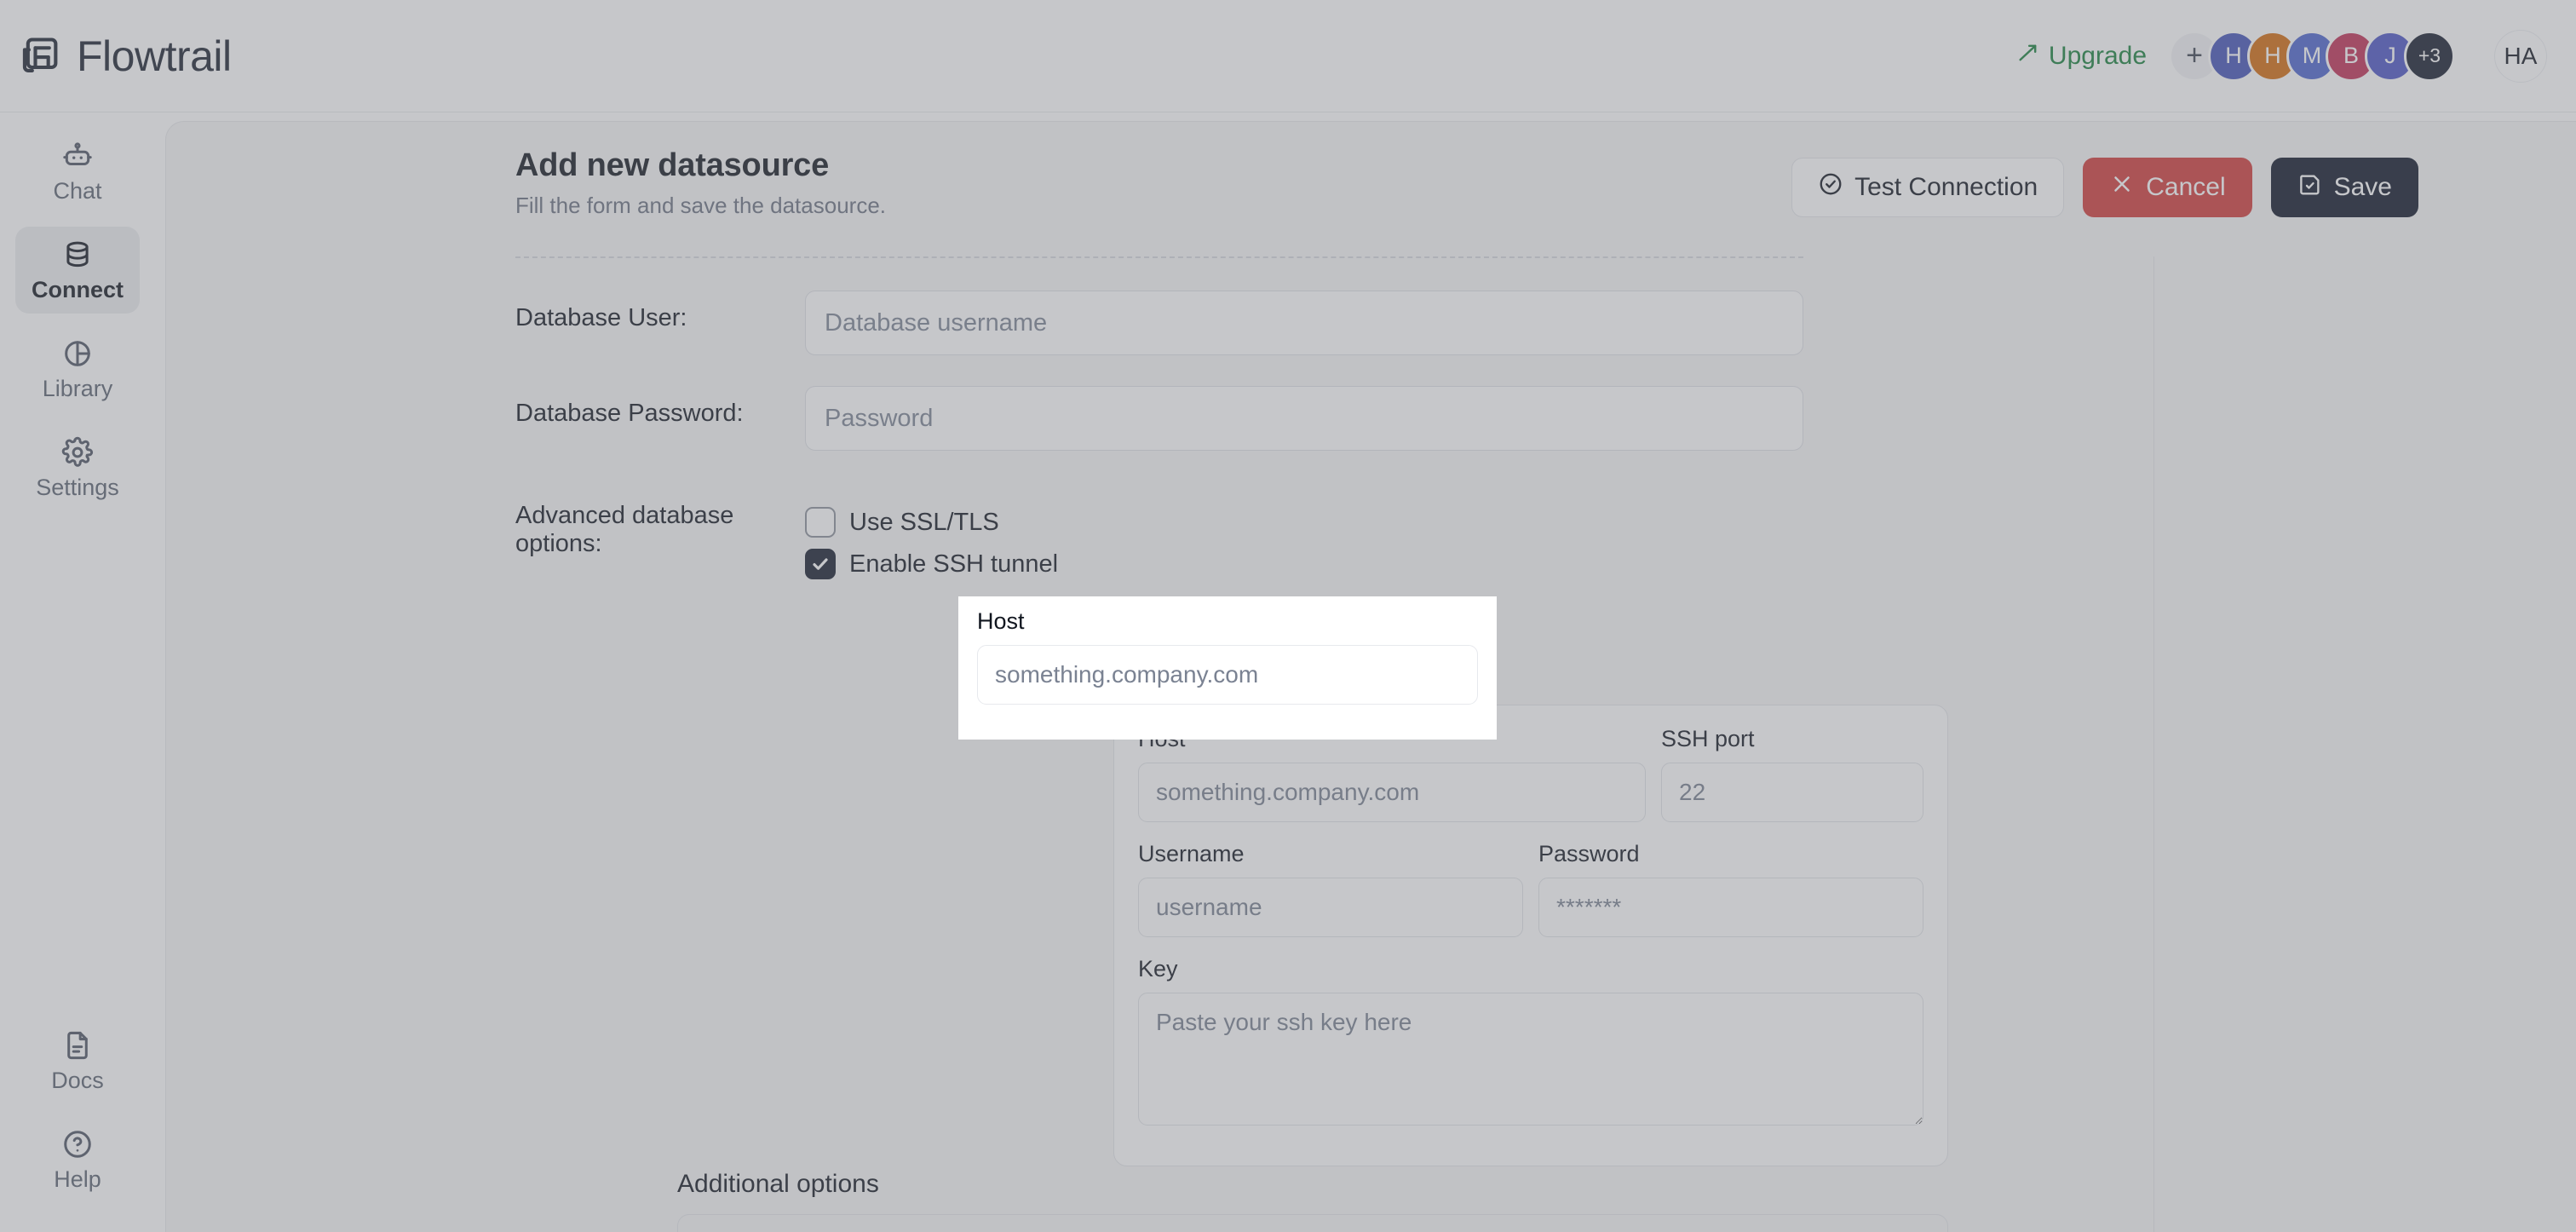 This screenshot has width=2576, height=1232. I want to click on database-user-input, so click(1304, 323).